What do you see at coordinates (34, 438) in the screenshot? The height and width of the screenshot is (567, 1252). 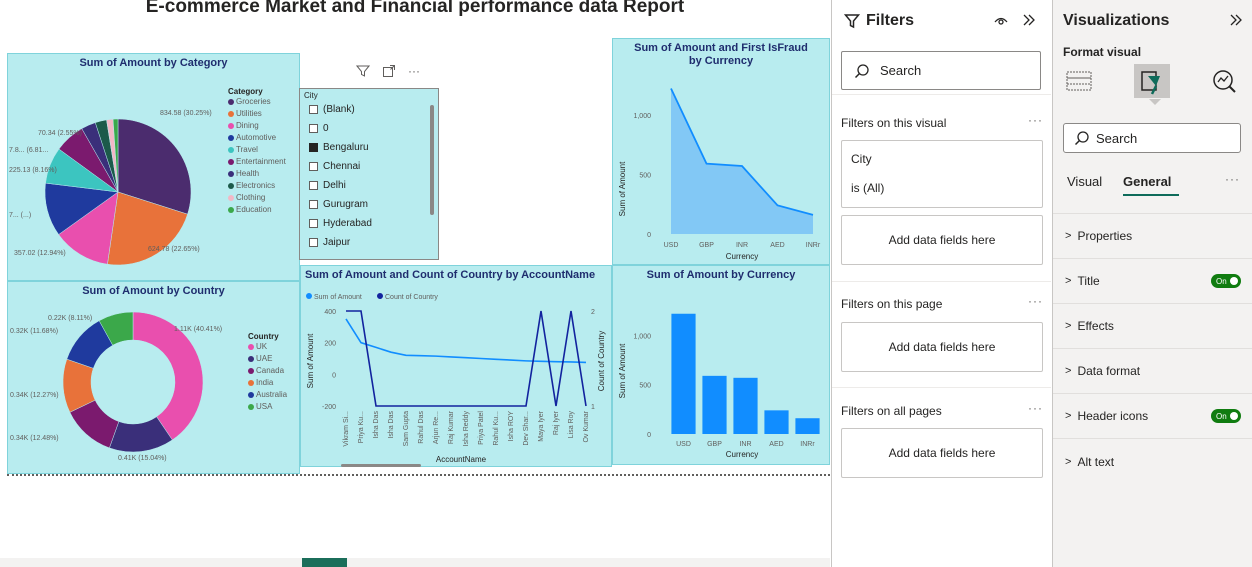 I see `data-label: 0.34K (12.48%)` at bounding box center [34, 438].